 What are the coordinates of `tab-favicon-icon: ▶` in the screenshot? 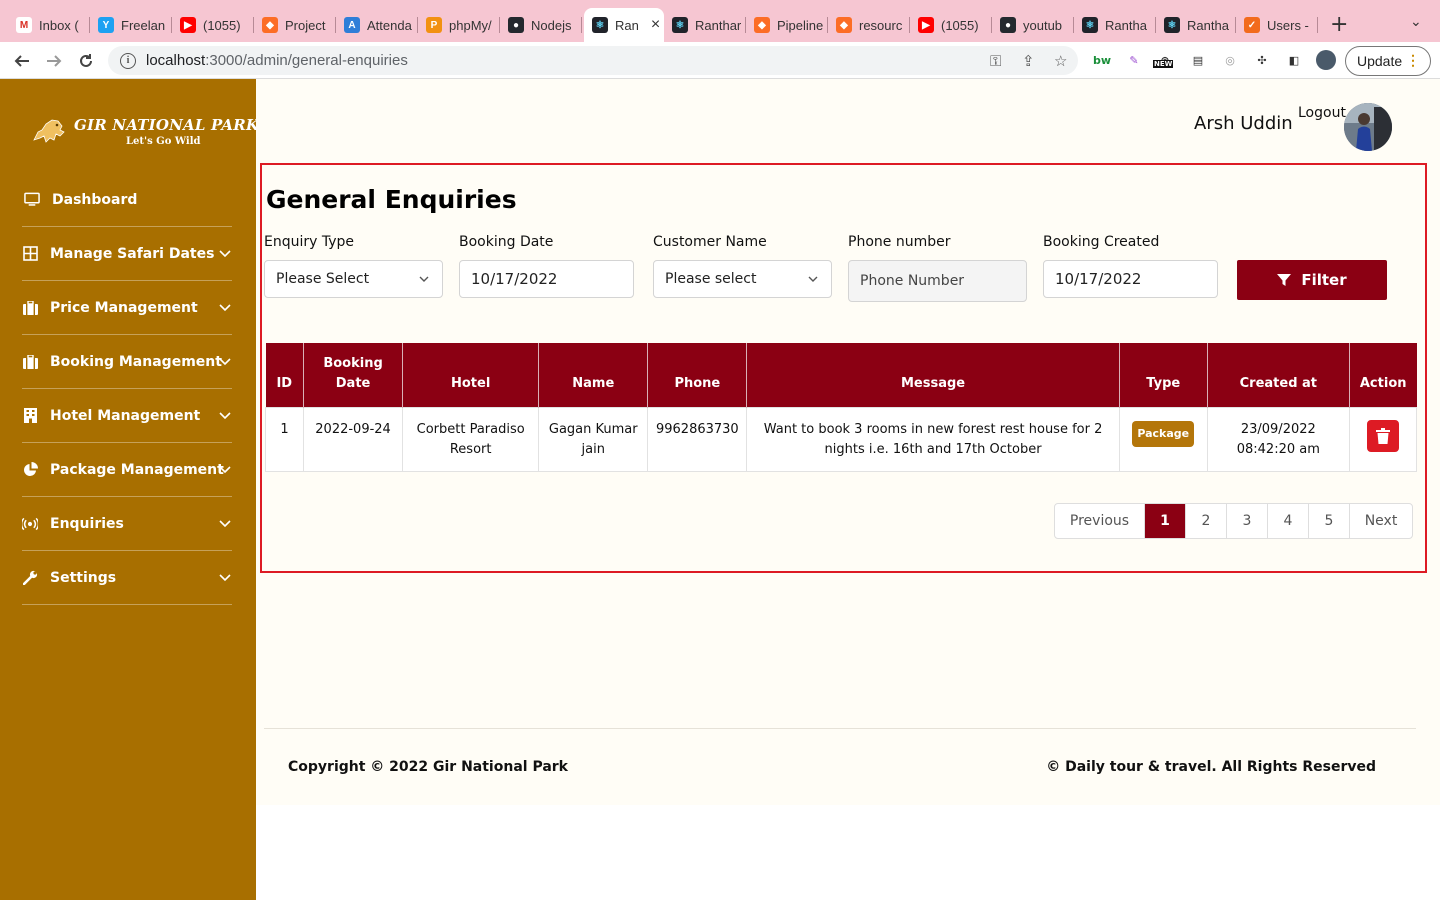 It's located at (926, 25).